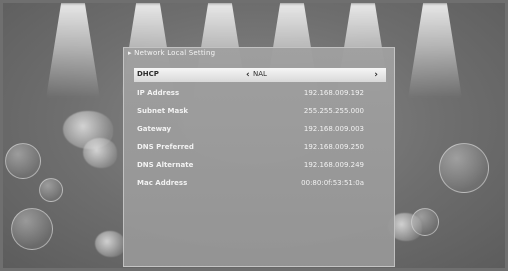 The image size is (508, 271). I want to click on setting-value: 192.168.009.249, so click(333, 165).